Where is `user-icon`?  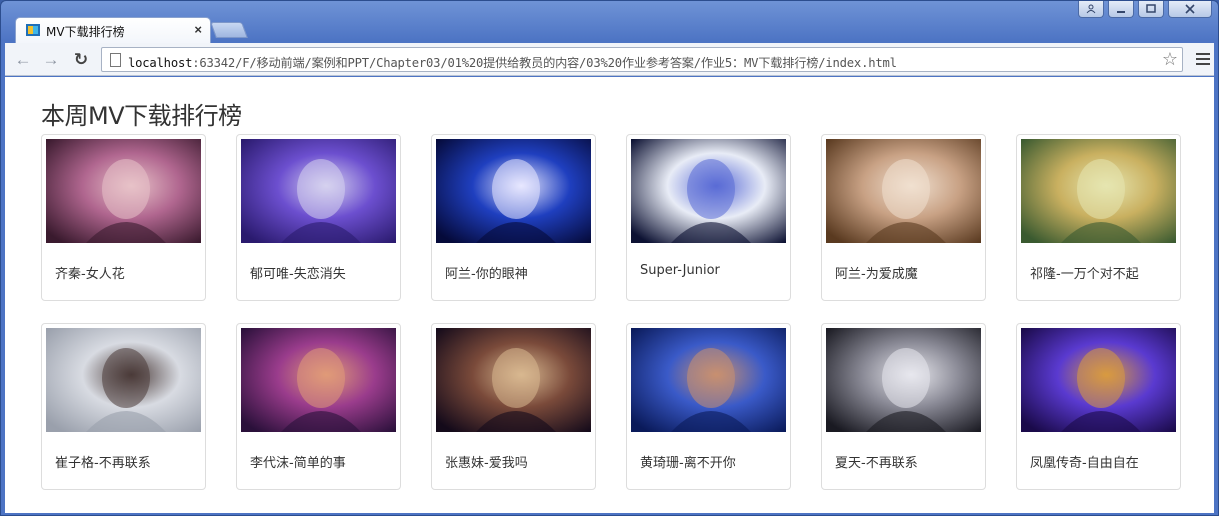
user-icon is located at coordinates (1091, 9).